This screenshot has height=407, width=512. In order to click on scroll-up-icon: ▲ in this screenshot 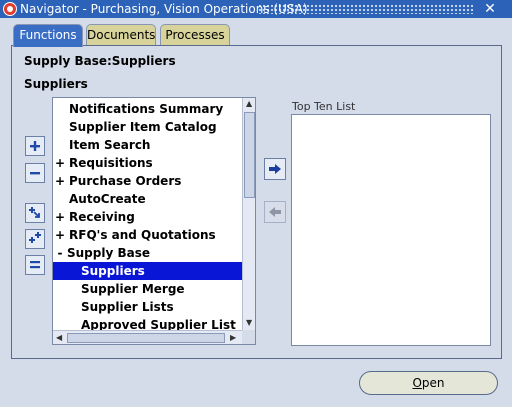, I will do `click(249, 104)`.